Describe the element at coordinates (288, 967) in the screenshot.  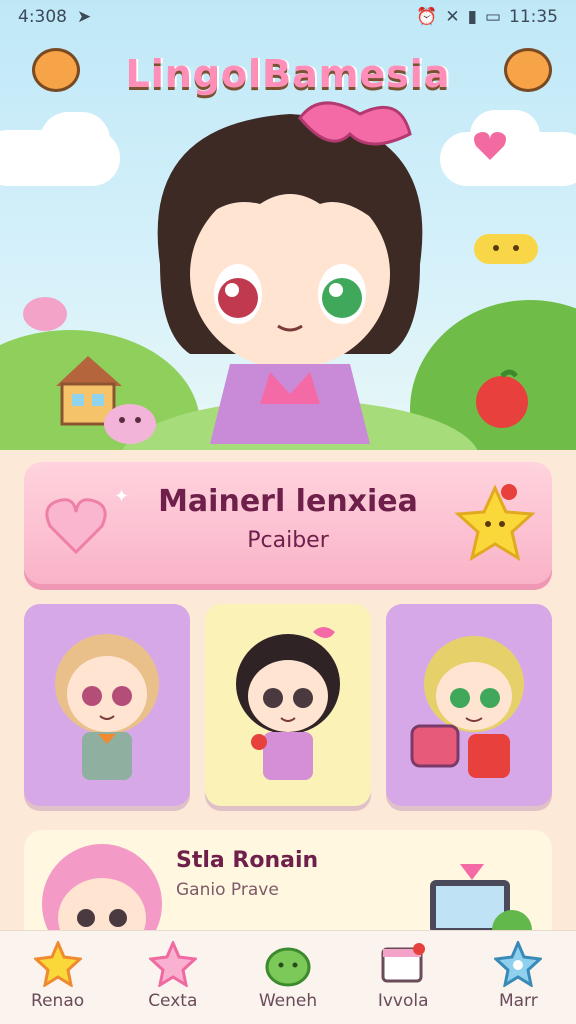
I see `green-blob-icon` at that location.